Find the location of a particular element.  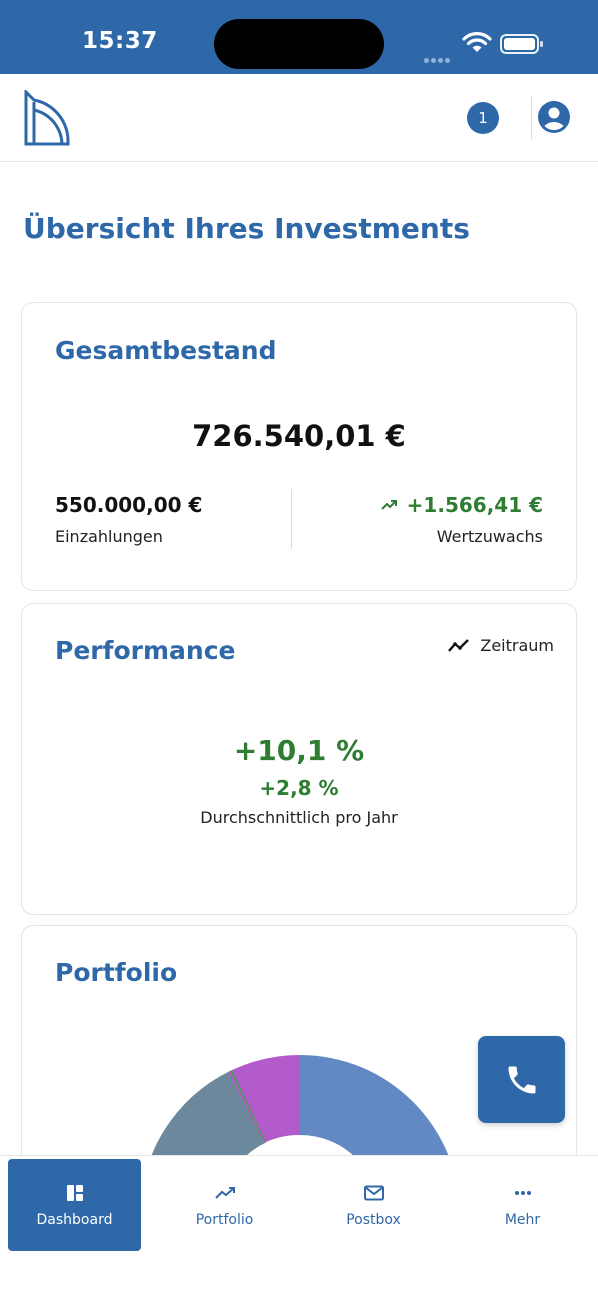

page-title: Übersicht Ihres Investments is located at coordinates (246, 228).